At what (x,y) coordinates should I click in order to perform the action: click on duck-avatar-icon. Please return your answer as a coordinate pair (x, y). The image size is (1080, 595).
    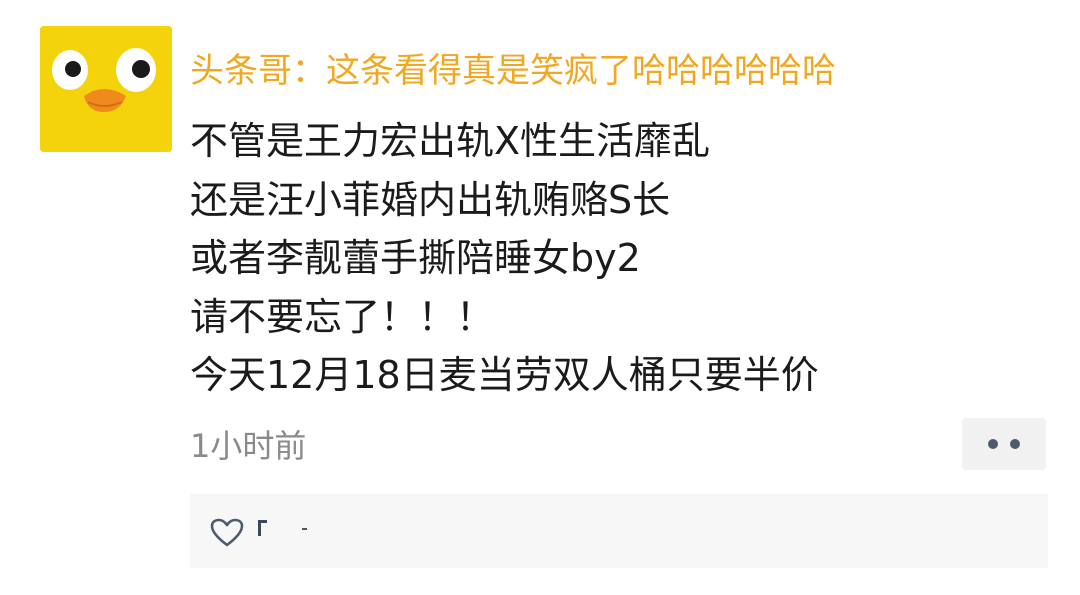
    Looking at the image, I should click on (106, 89).